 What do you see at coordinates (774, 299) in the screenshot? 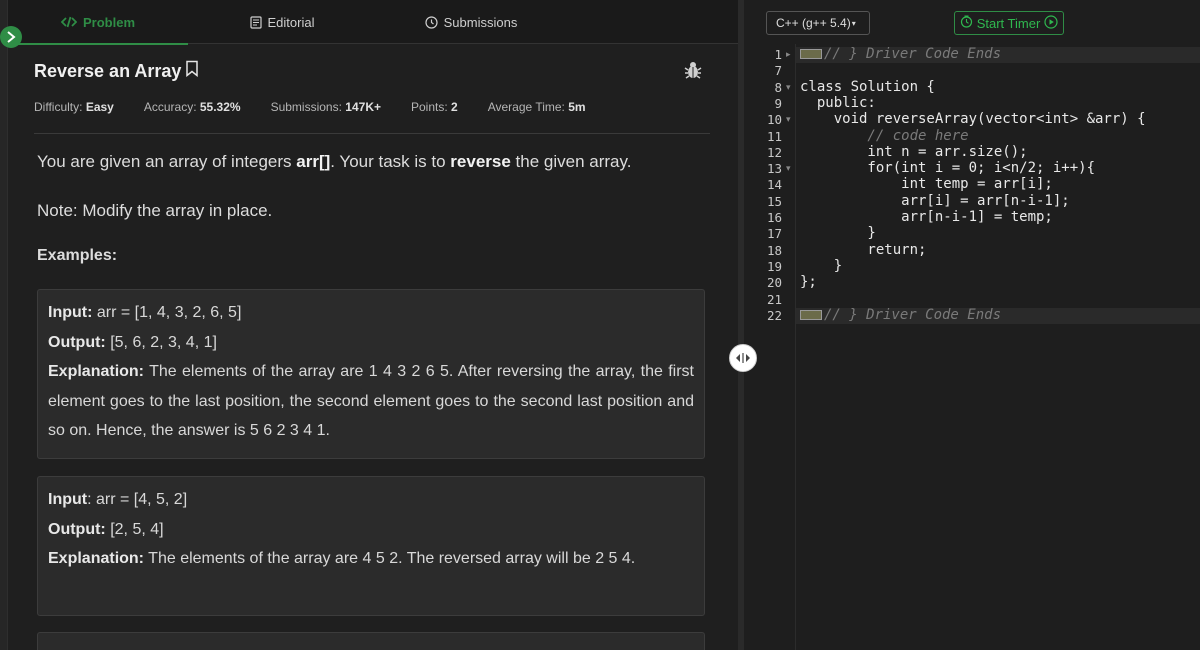
I see `line-number: 21` at bounding box center [774, 299].